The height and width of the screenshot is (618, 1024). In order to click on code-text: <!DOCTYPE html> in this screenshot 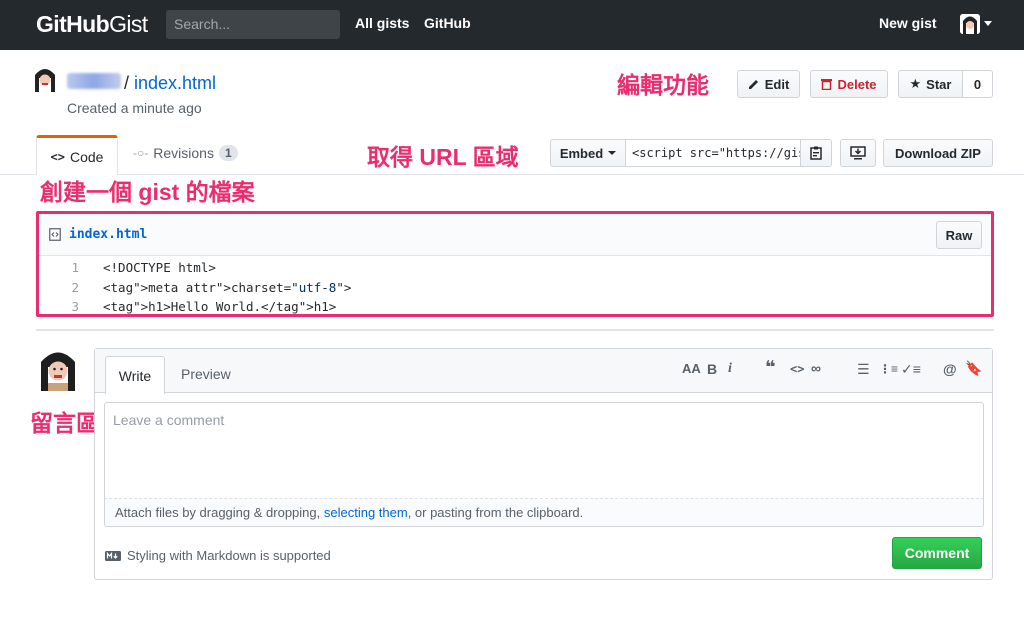, I will do `click(159, 267)`.